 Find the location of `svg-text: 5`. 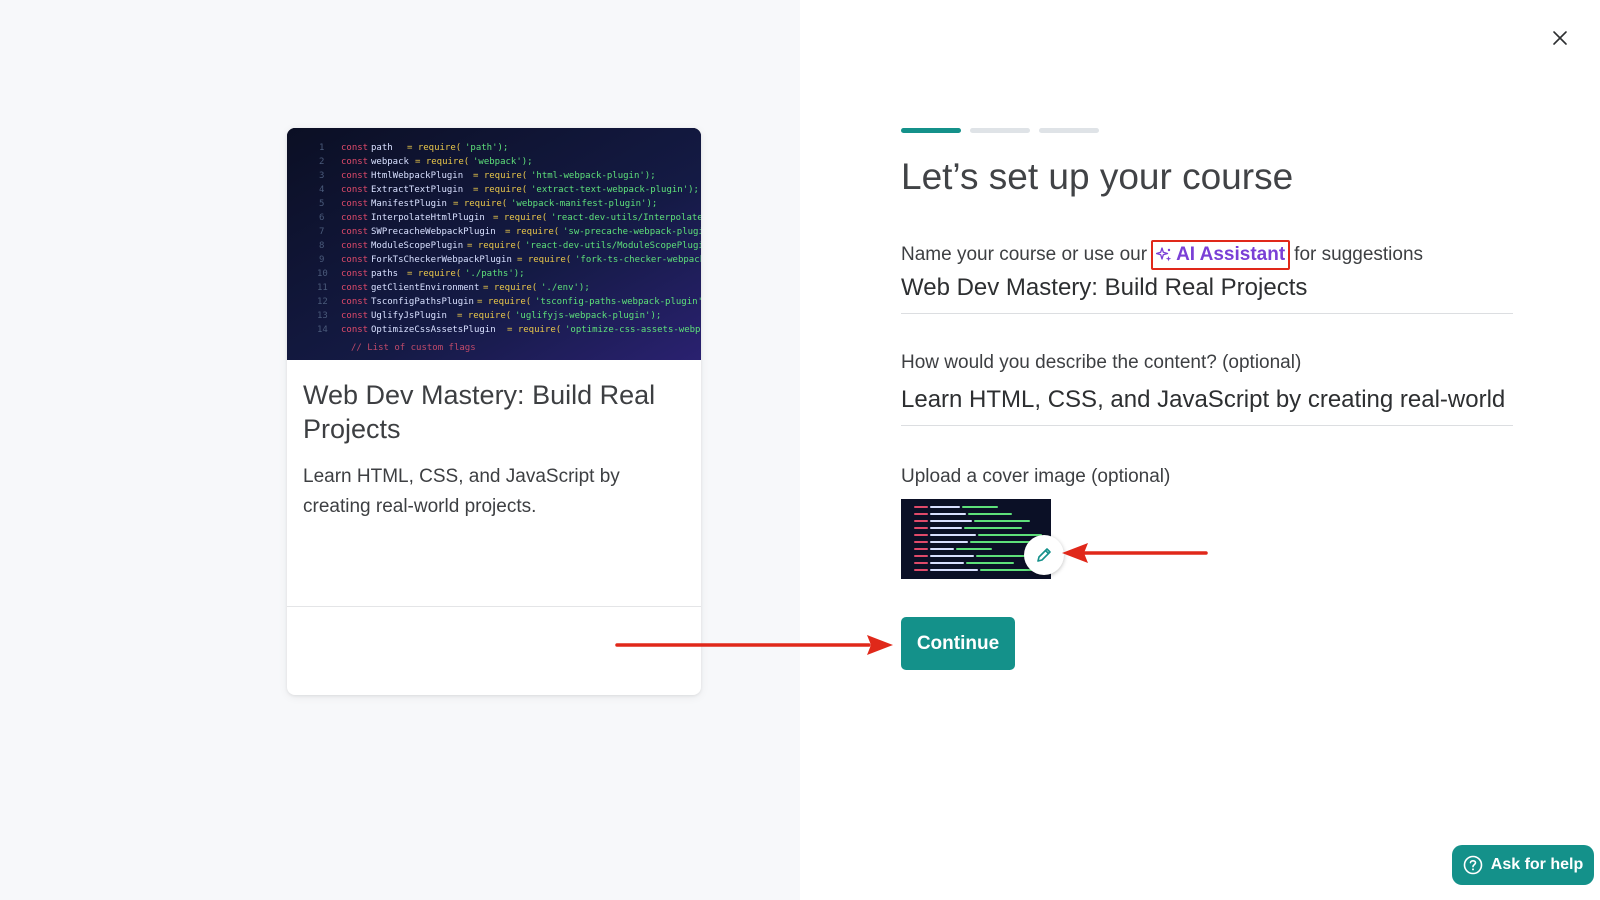

svg-text: 5 is located at coordinates (321, 204).